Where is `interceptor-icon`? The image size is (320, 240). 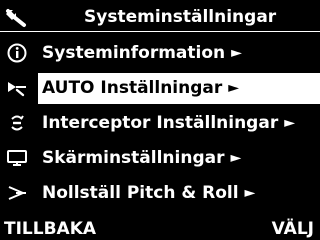
interceptor-icon is located at coordinates (17, 123).